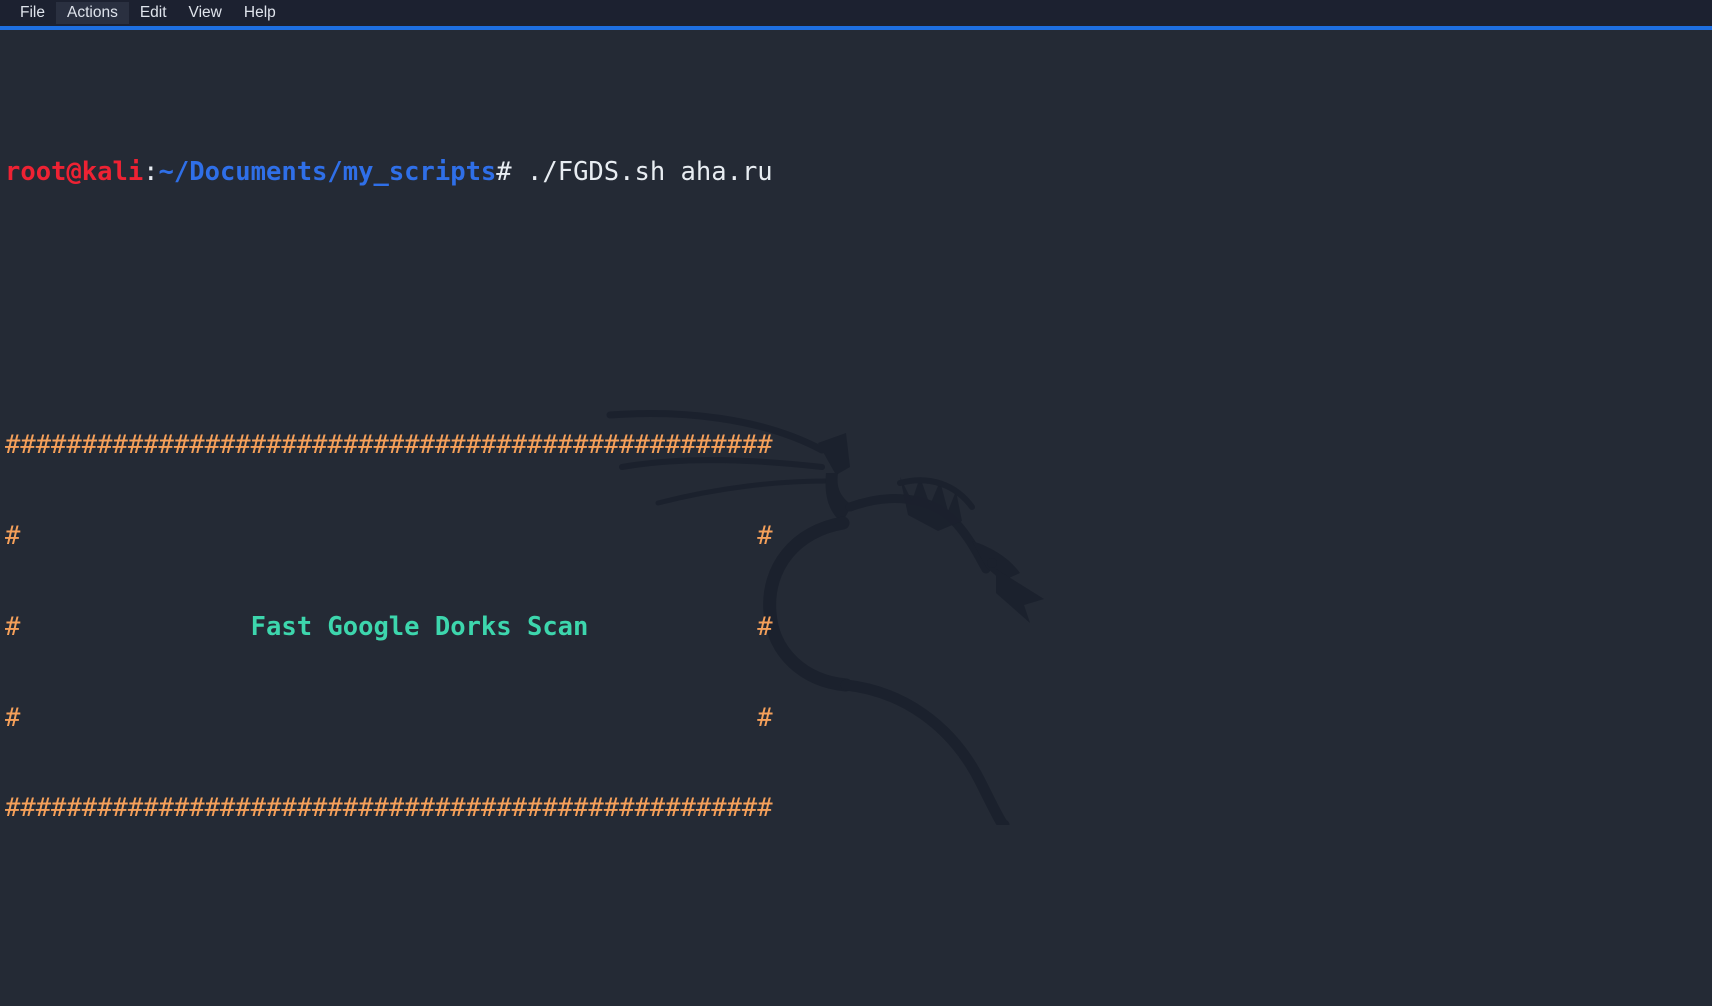 This screenshot has width=1712, height=1006. Describe the element at coordinates (92, 13) in the screenshot. I see `menu-item-actions: Actions` at that location.